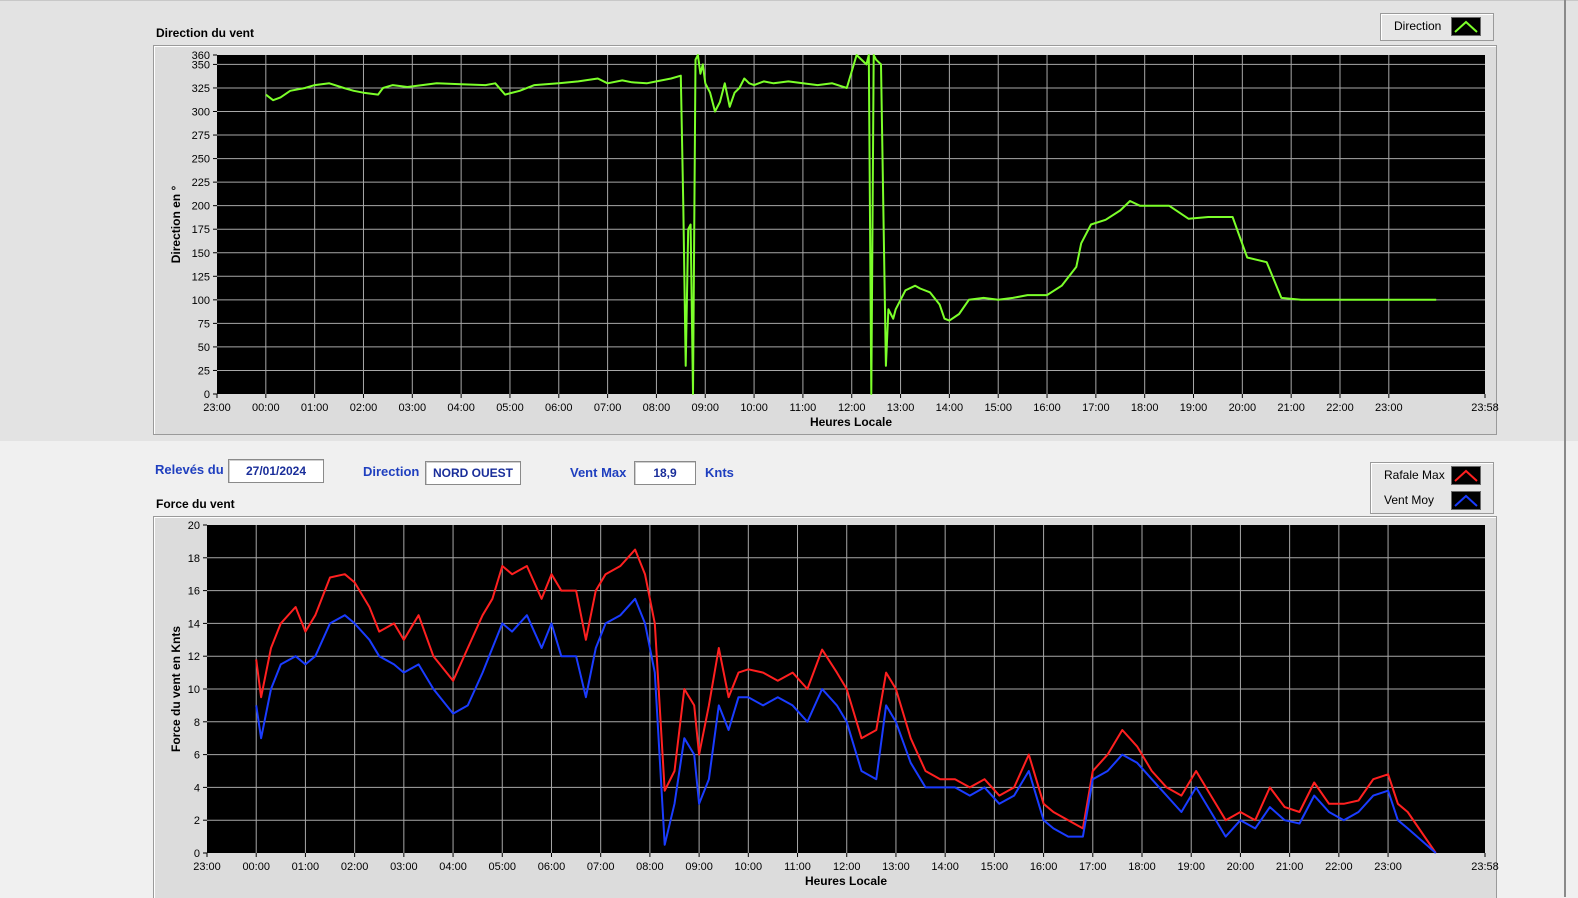 The height and width of the screenshot is (898, 1578). Describe the element at coordinates (276, 471) in the screenshot. I see `date-field: 27/01/2024` at that location.